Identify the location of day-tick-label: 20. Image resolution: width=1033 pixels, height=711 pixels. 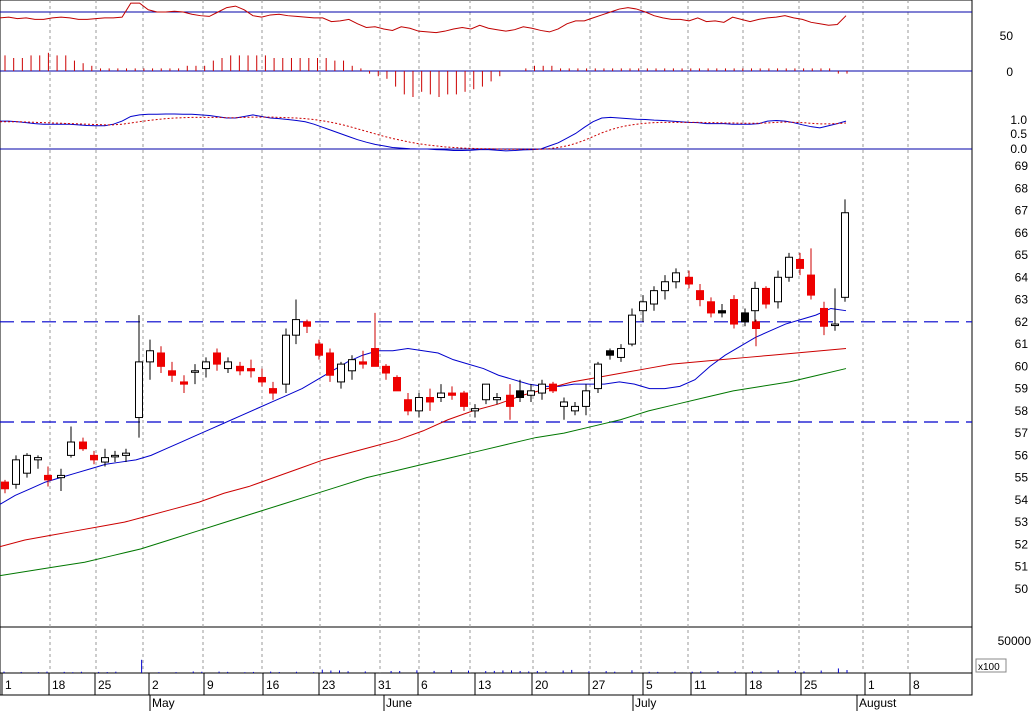
(542, 685).